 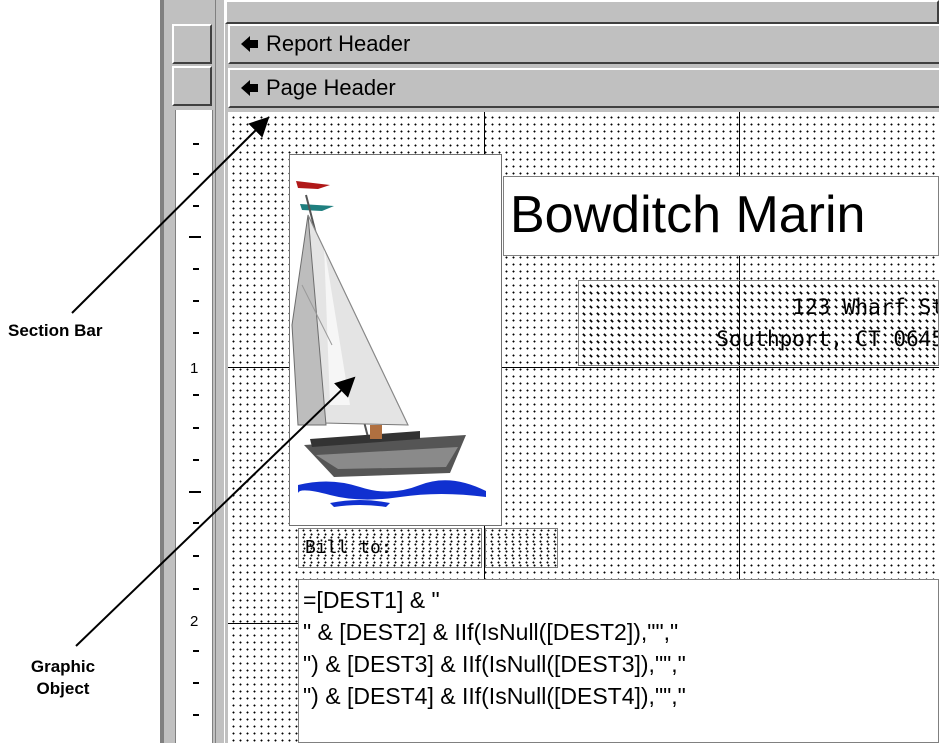 I want to click on section-label-report-header: Report Header, so click(x=338, y=43).